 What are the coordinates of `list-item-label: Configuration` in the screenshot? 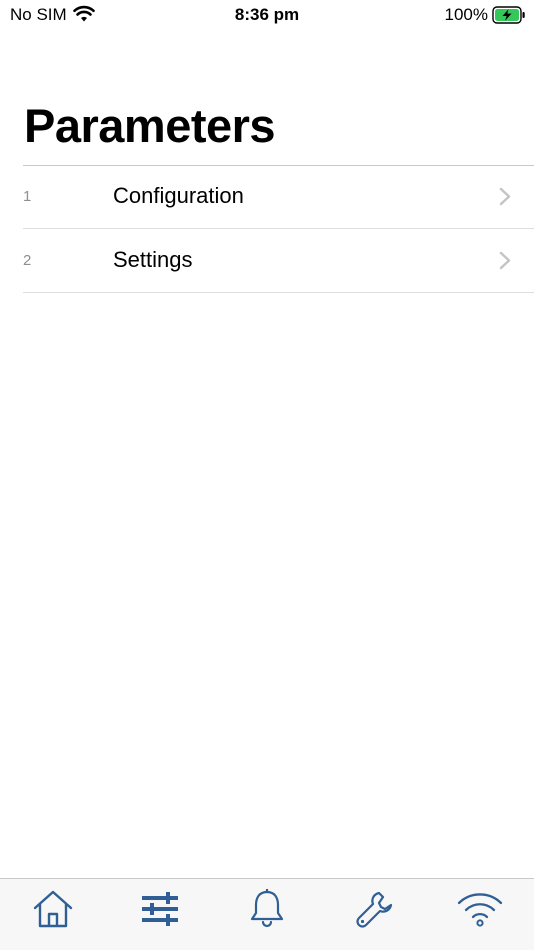 It's located at (178, 195).